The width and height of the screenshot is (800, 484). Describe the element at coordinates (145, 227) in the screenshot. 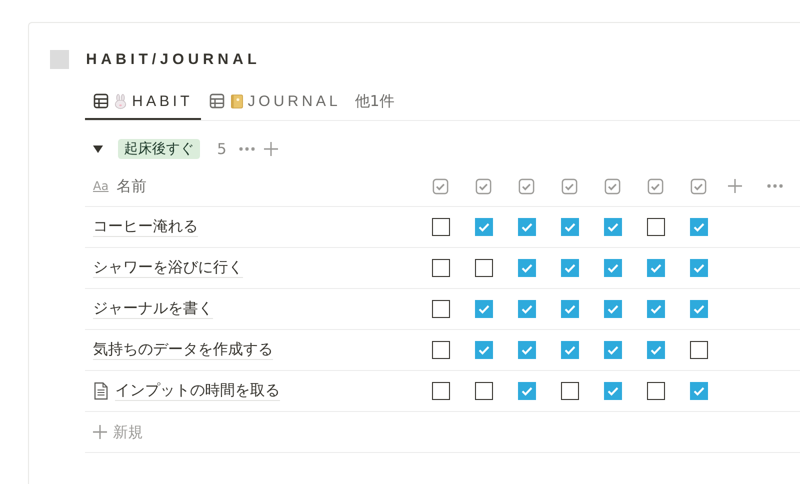

I see `row-title: コーヒー淹れる` at that location.